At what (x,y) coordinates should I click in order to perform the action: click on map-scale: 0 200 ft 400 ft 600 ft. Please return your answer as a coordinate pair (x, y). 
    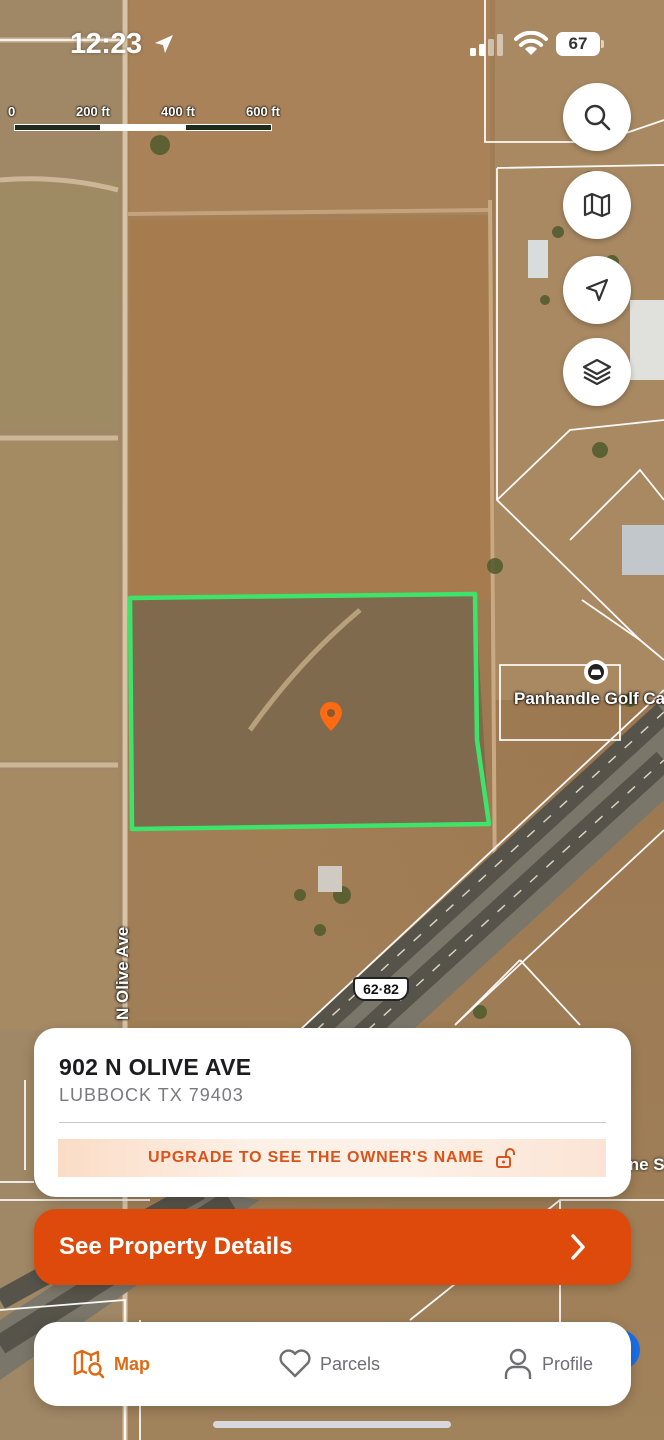
    Looking at the image, I should click on (151, 119).